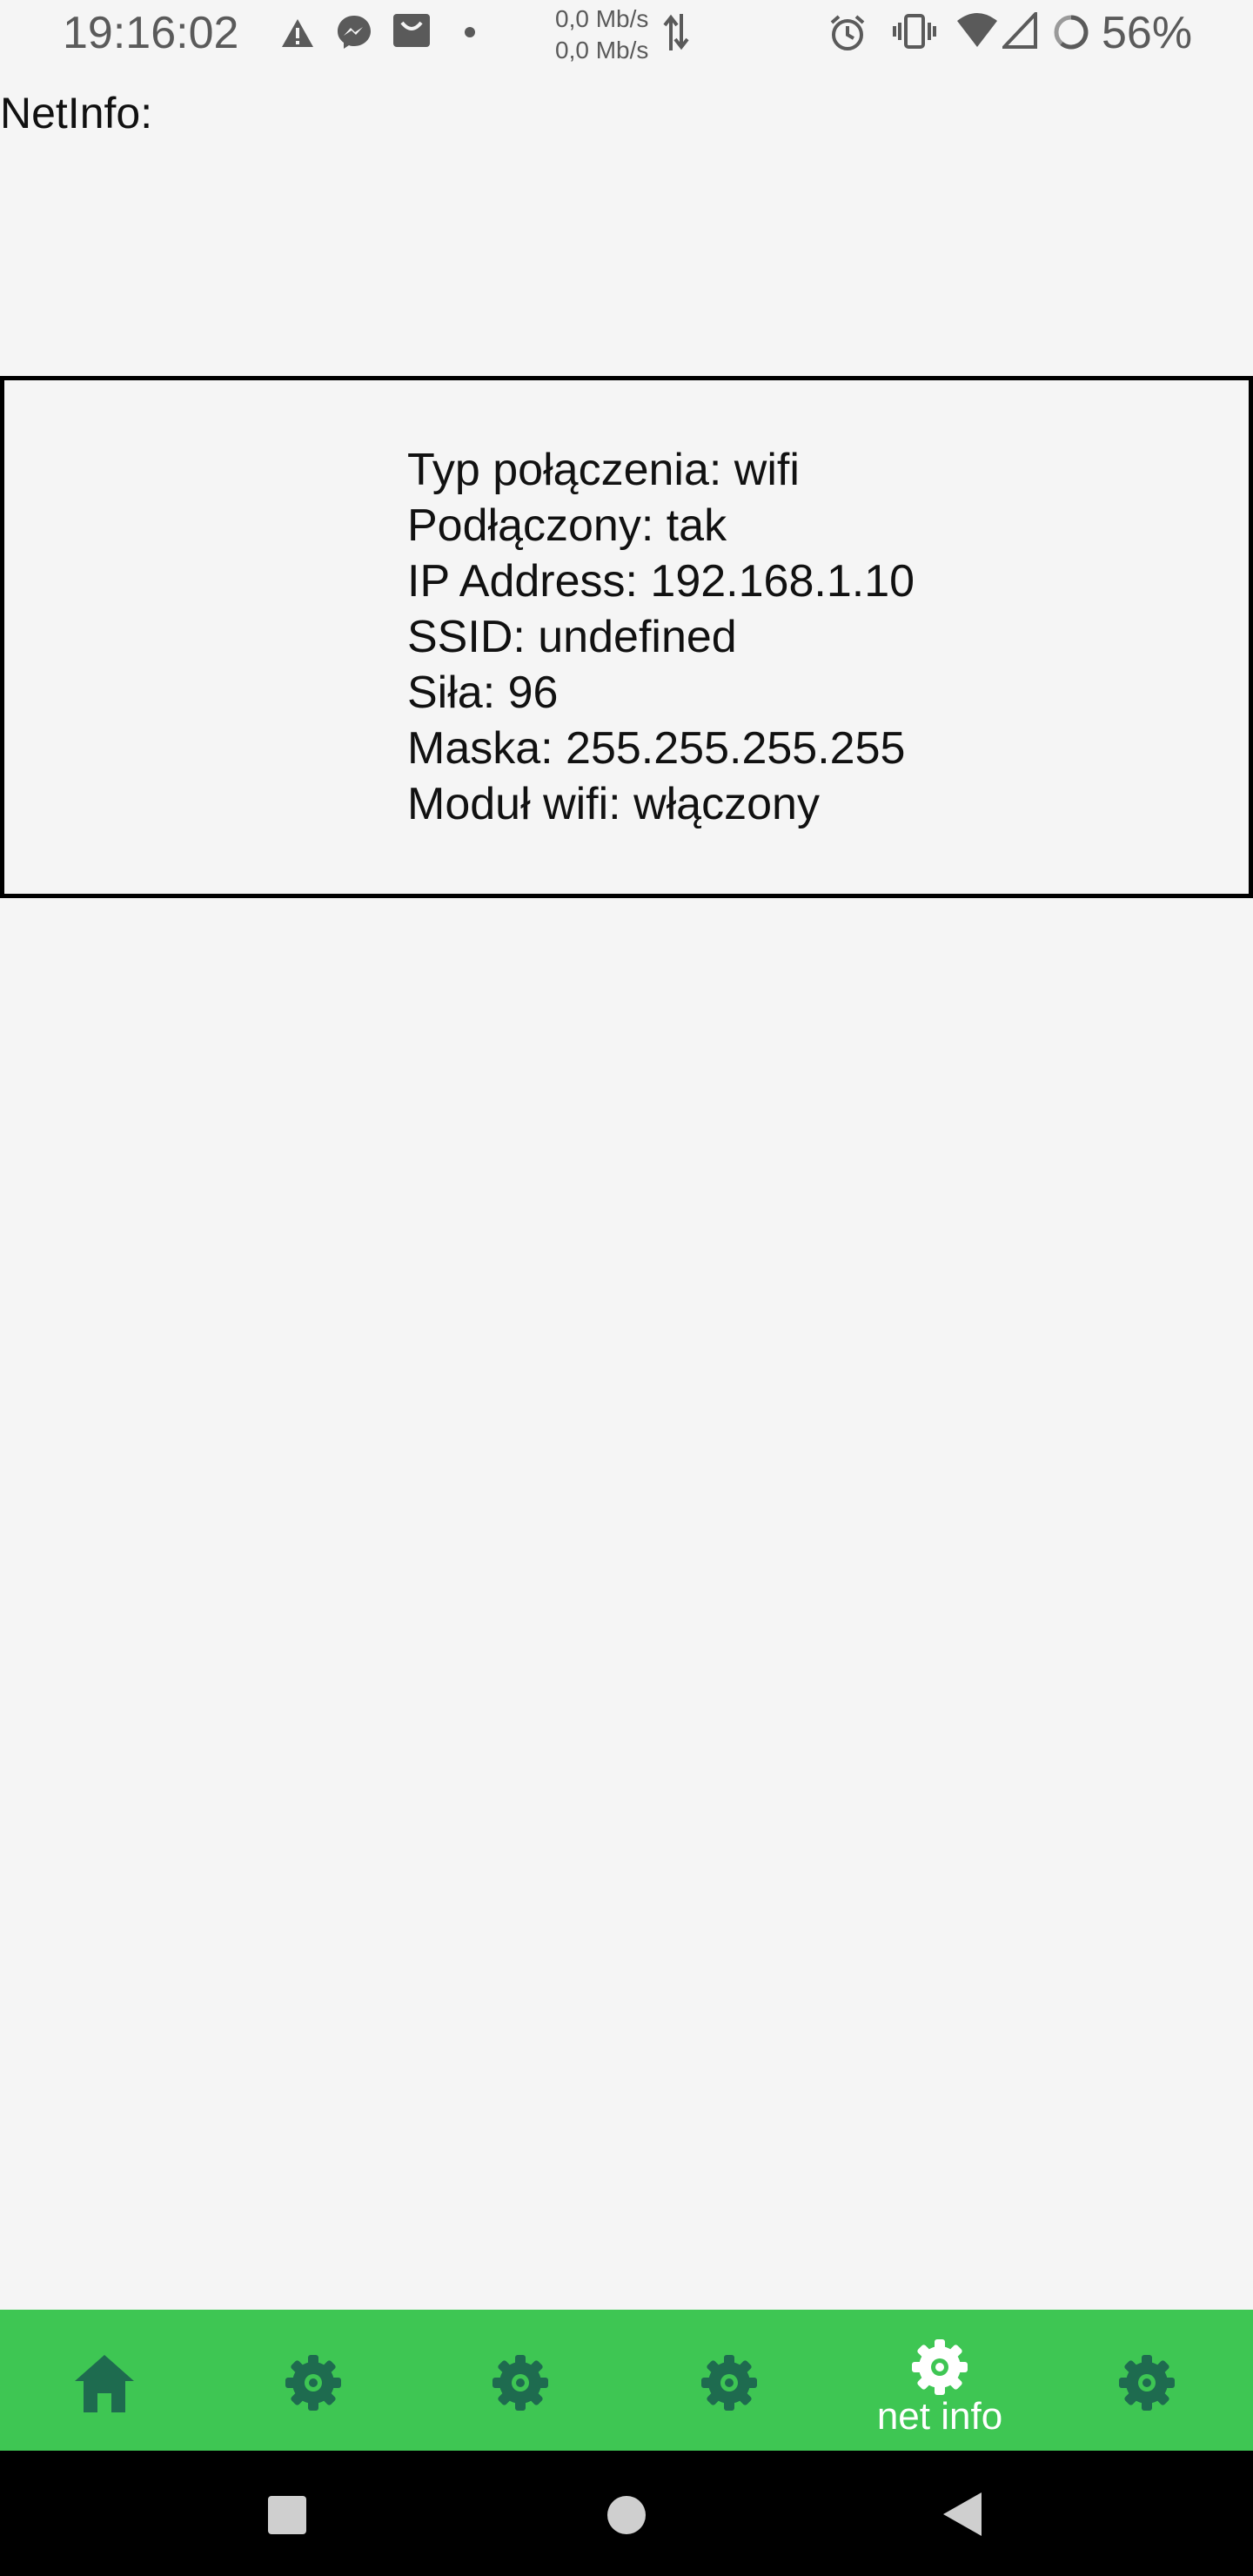  What do you see at coordinates (104, 2383) in the screenshot?
I see `home-icon` at bounding box center [104, 2383].